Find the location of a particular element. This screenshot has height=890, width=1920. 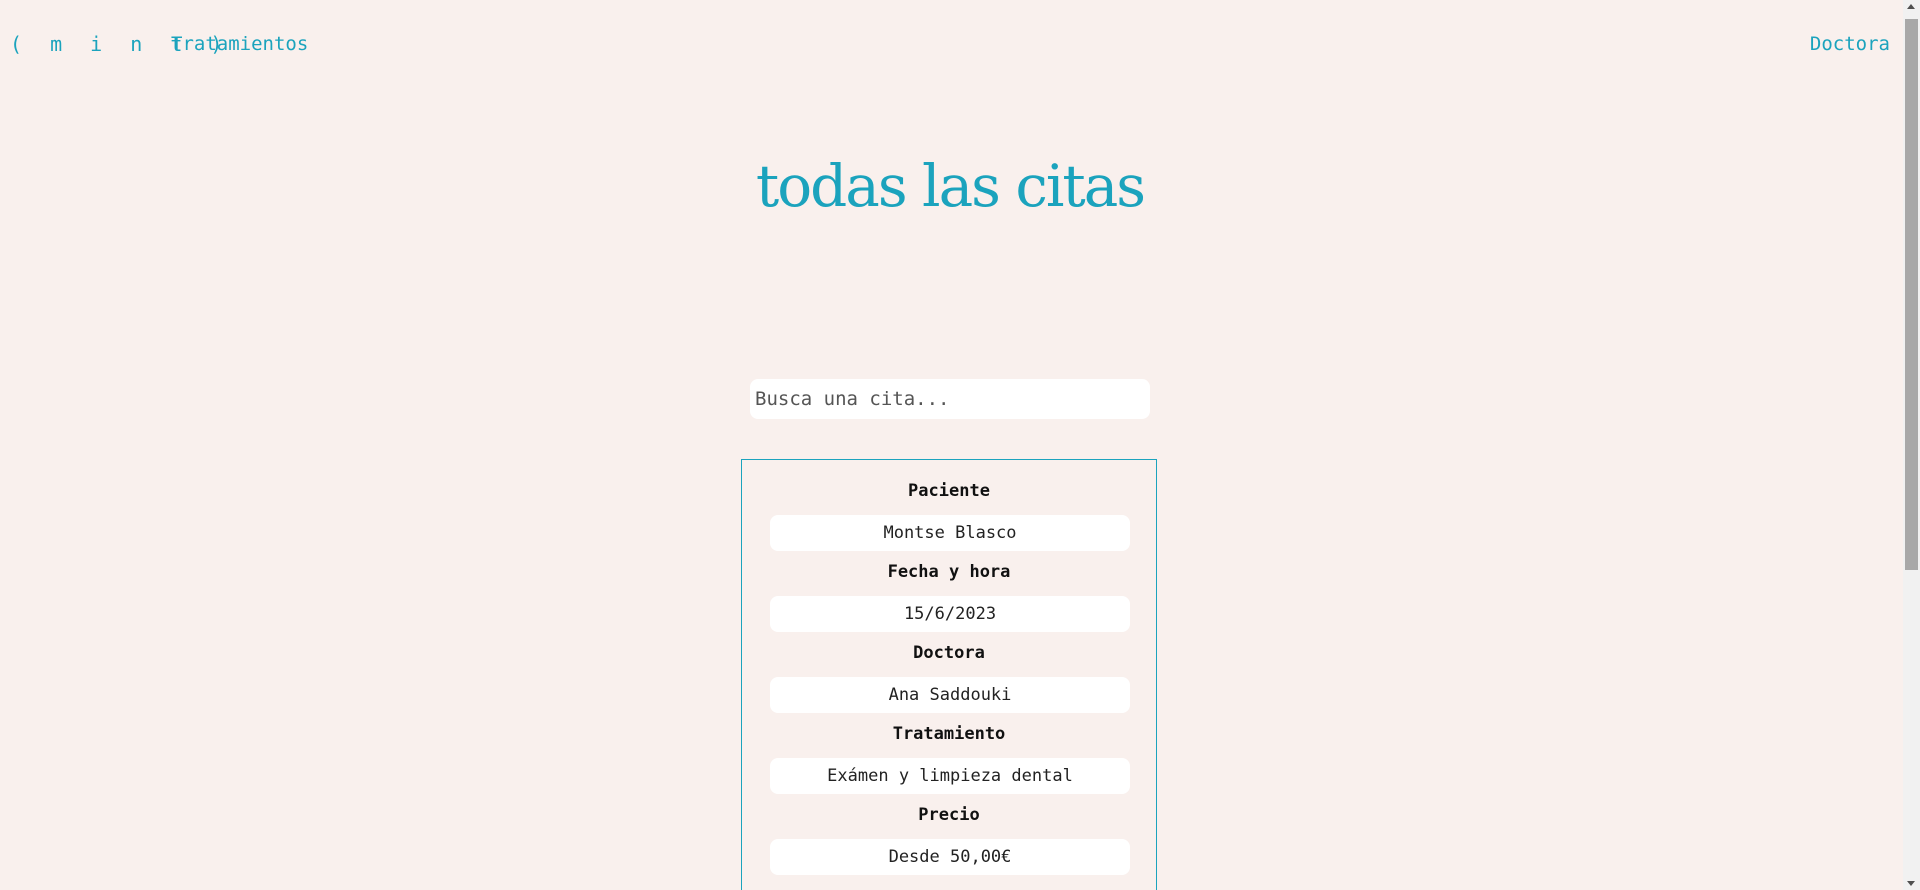

doctor-label: Doctora is located at coordinates (949, 653).